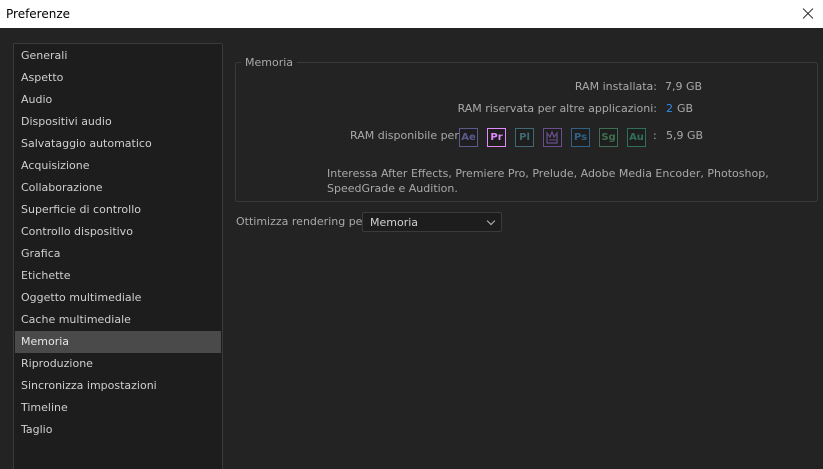  I want to click on premiere-pro-icon: Pr, so click(496, 137).